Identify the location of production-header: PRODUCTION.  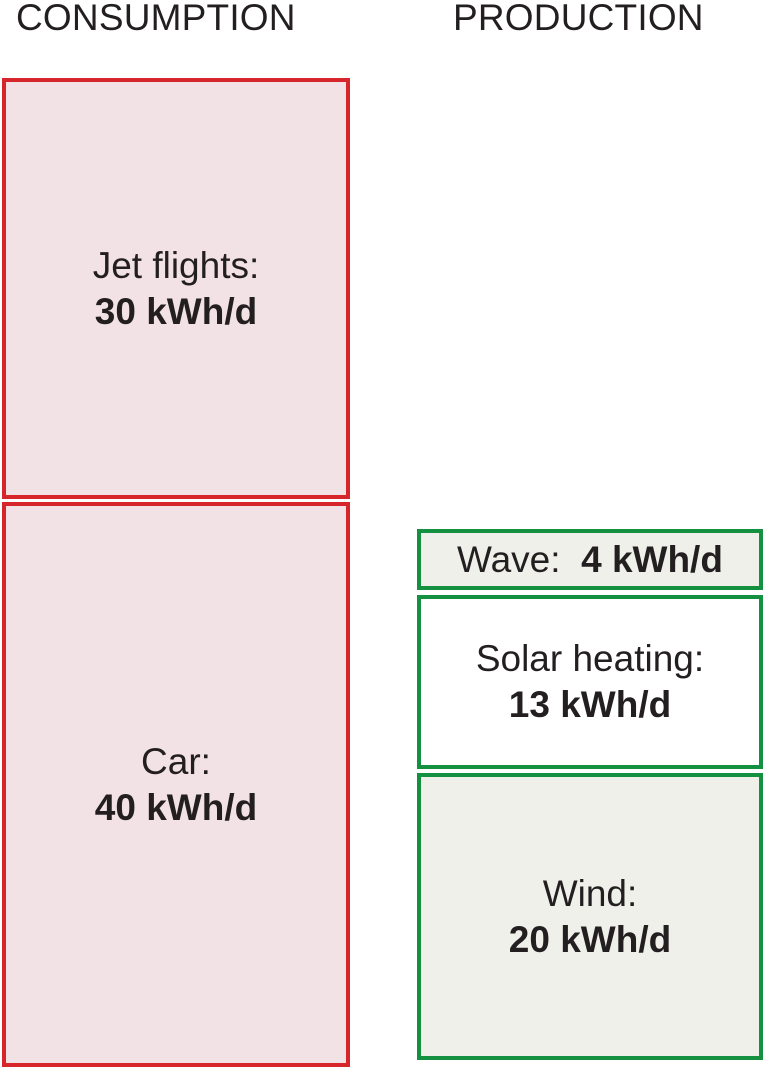
(578, 19).